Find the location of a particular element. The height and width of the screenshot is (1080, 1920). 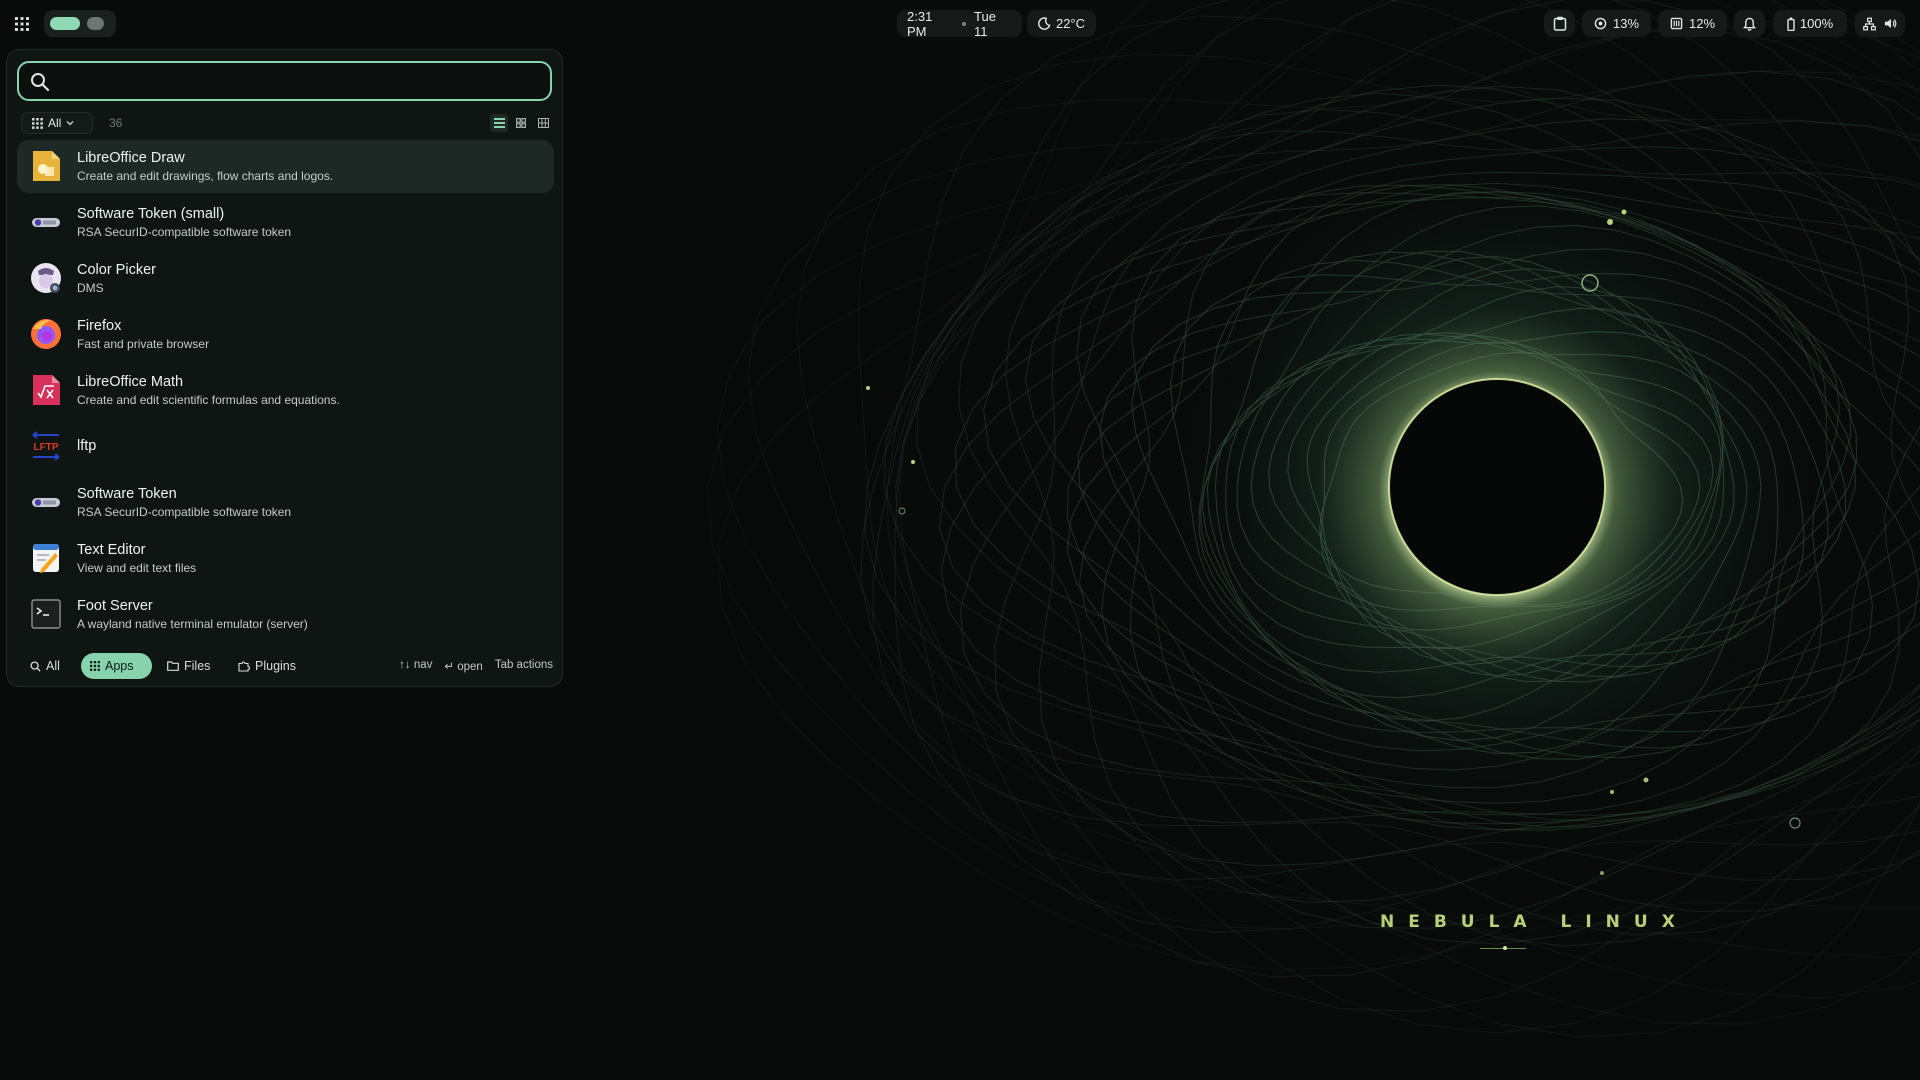

color-picker-icon is located at coordinates (46, 278).